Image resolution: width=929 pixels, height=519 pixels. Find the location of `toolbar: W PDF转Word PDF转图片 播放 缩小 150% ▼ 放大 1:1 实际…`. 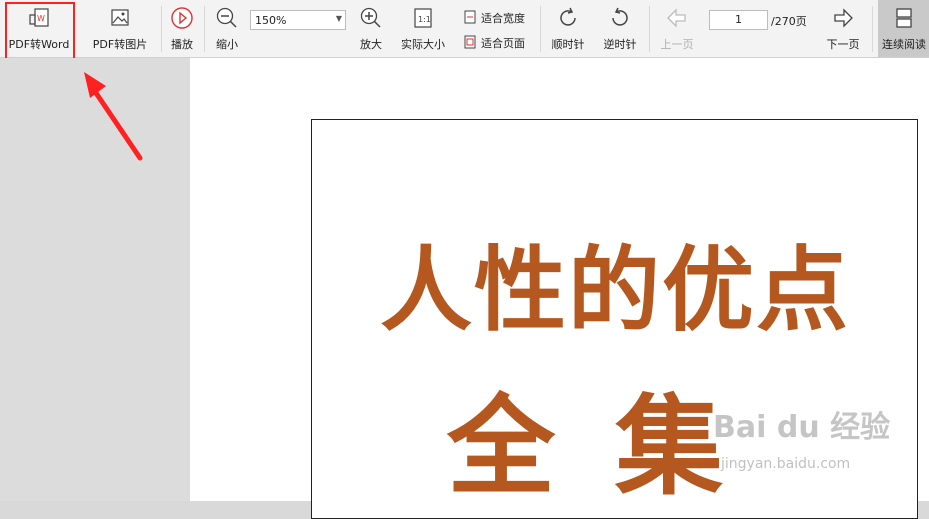

toolbar: W PDF转Word PDF转图片 播放 缩小 150% ▼ 放大 1:1 实际… is located at coordinates (464, 35).